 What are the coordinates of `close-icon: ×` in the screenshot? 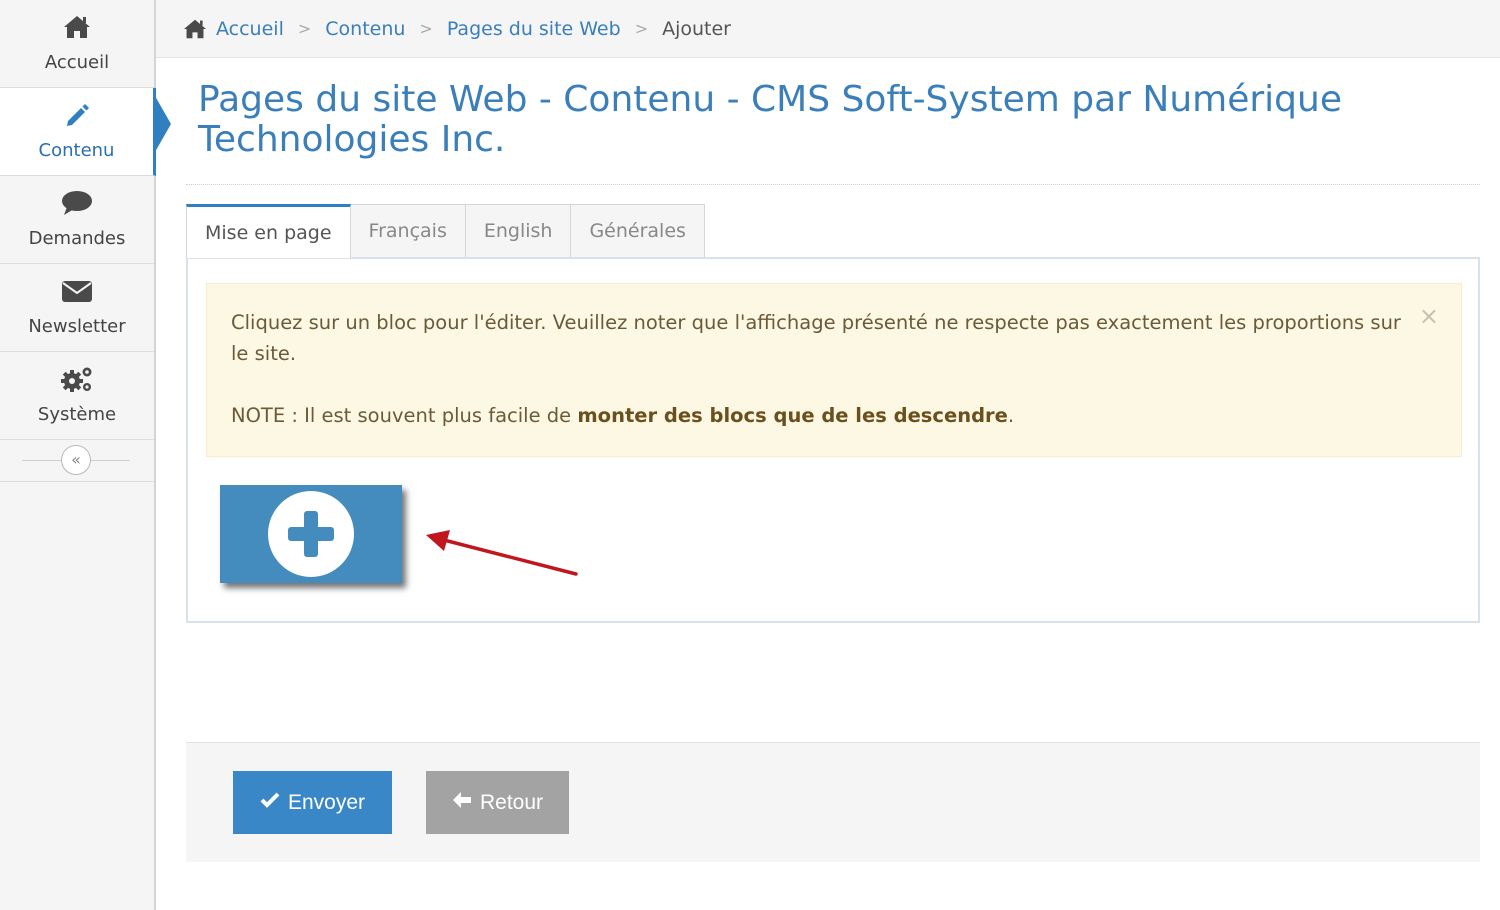 It's located at (1429, 316).